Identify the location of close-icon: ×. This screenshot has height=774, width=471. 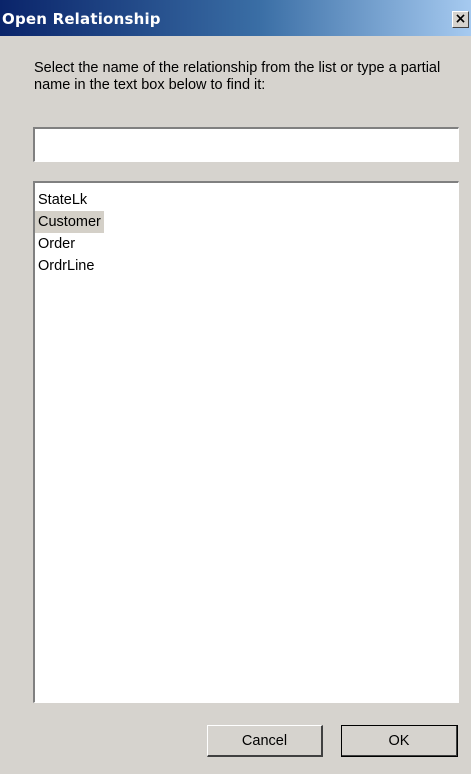
(460, 19).